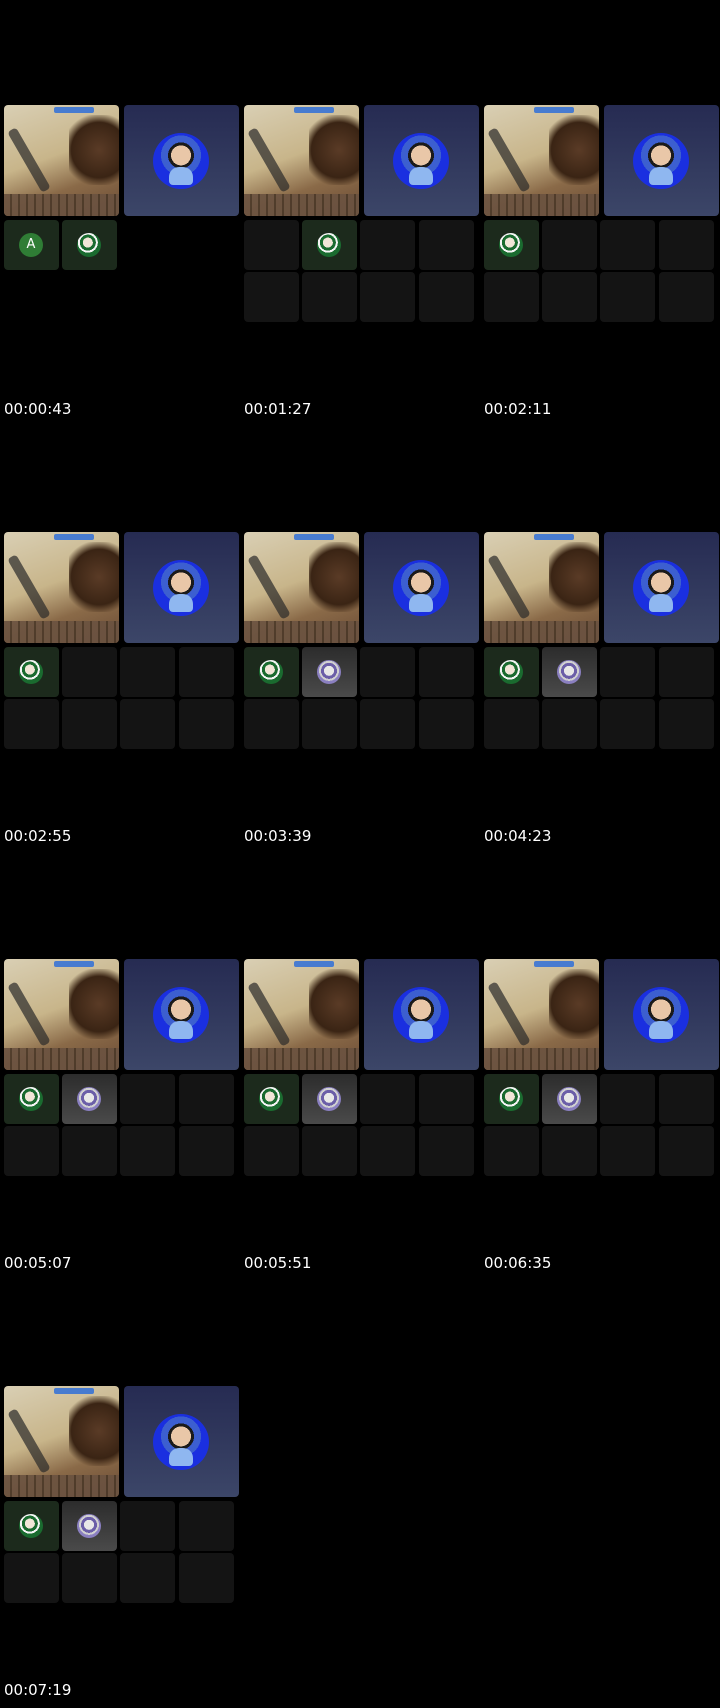  What do you see at coordinates (278, 836) in the screenshot?
I see `frame-timestamp: 00:03:39` at bounding box center [278, 836].